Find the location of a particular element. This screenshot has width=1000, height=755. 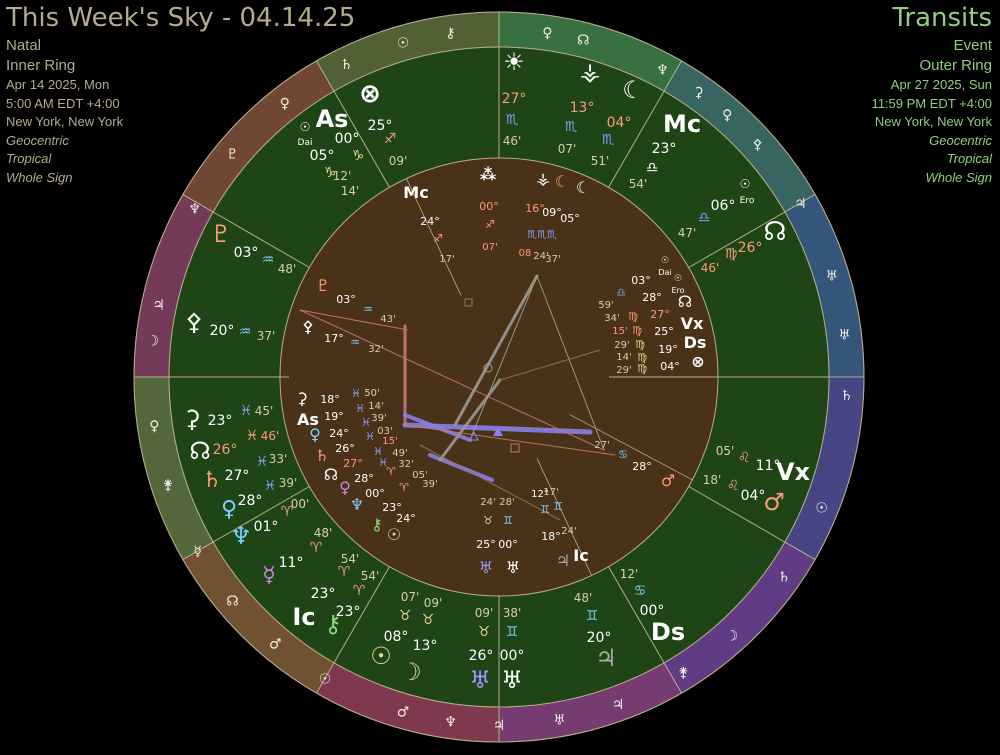

outer-position-label: 45' is located at coordinates (264, 411).